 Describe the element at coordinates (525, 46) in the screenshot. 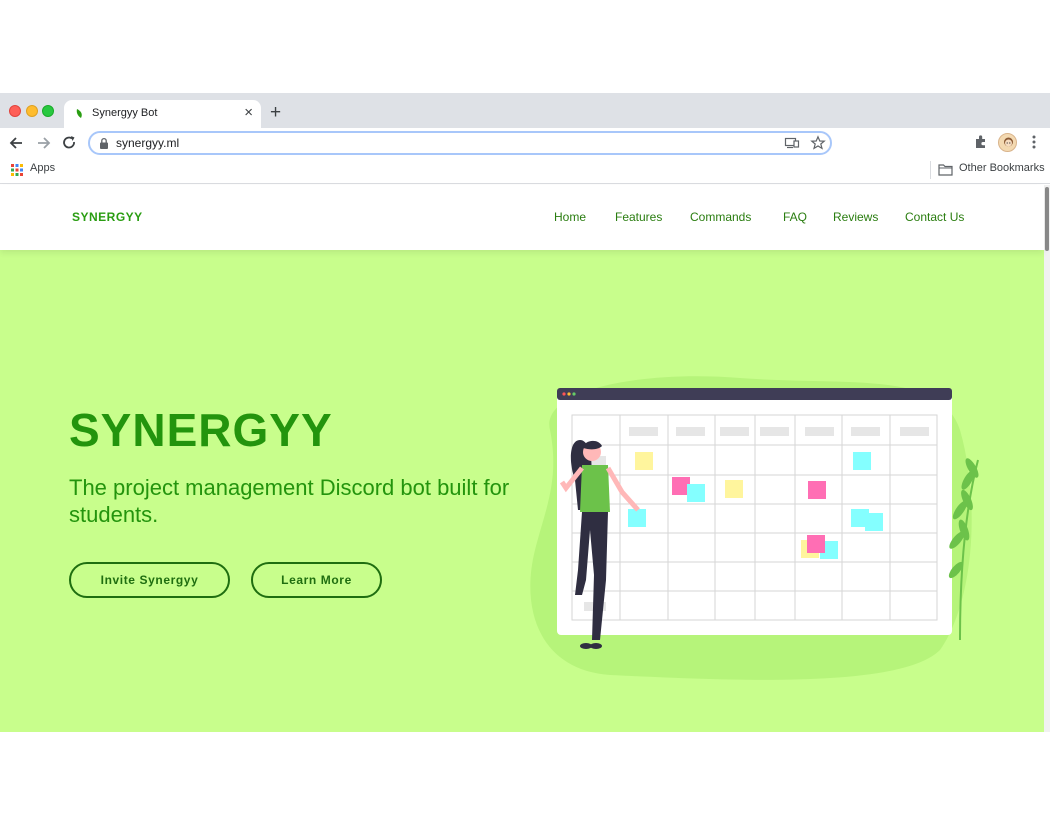

I see `top-margin` at that location.